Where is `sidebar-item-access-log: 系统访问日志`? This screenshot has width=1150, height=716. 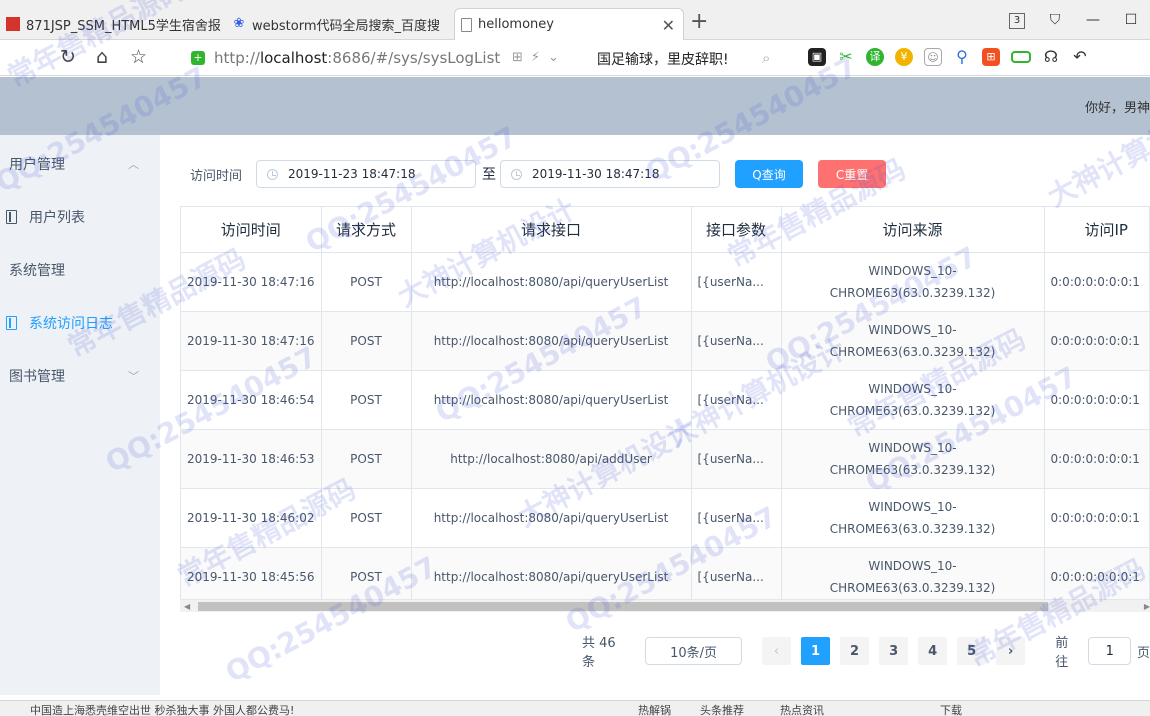 sidebar-item-access-log: 系统访问日志 is located at coordinates (80, 323).